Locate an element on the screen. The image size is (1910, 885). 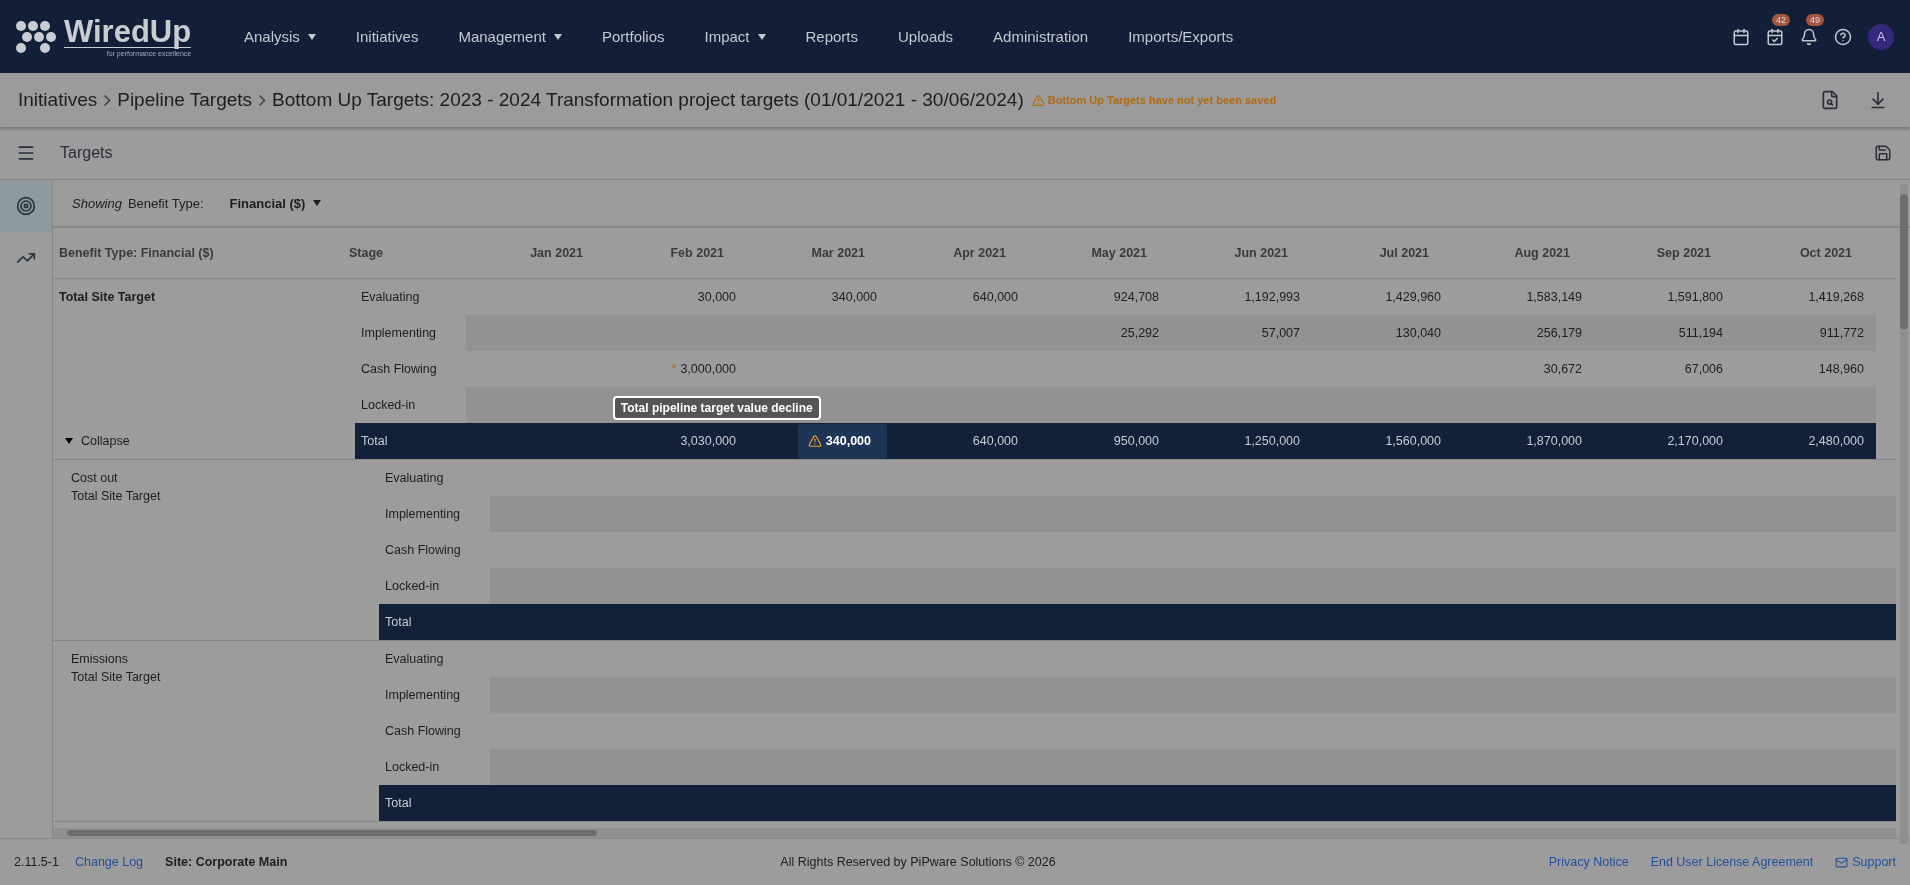
table-cell-text: 148,960 is located at coordinates (1841, 369).